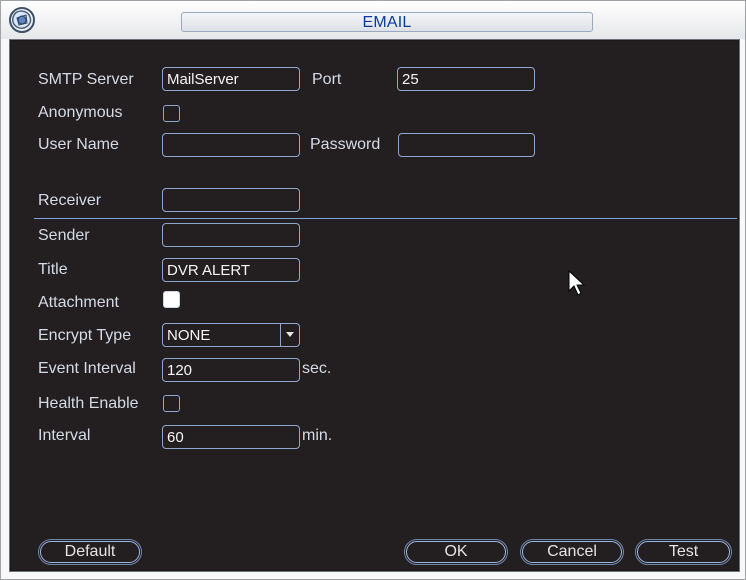 The image size is (746, 580). I want to click on smtp-server-field: MailServer, so click(231, 79).